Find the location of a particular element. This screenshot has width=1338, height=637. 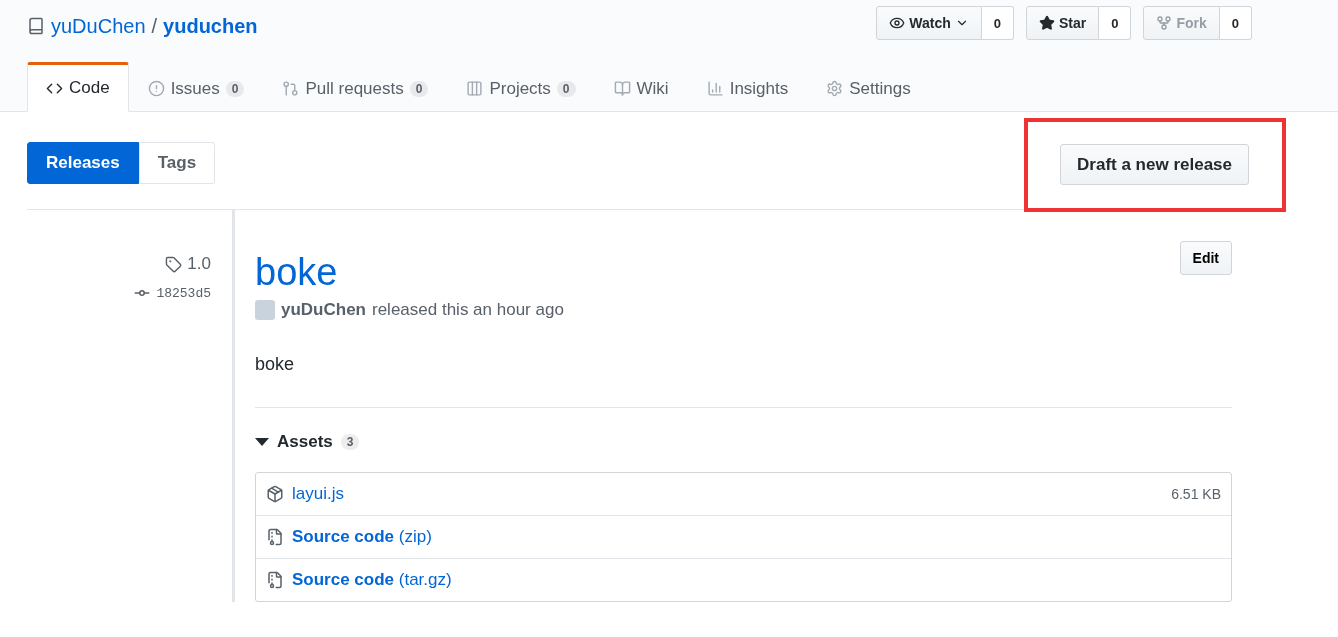

eye-icon is located at coordinates (897, 23).